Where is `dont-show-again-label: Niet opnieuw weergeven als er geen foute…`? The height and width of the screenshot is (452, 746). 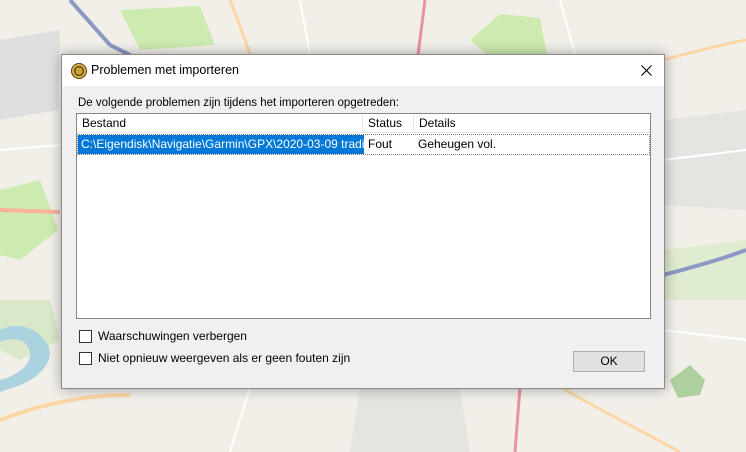 dont-show-again-label: Niet opnieuw weergeven als er geen foute… is located at coordinates (224, 358).